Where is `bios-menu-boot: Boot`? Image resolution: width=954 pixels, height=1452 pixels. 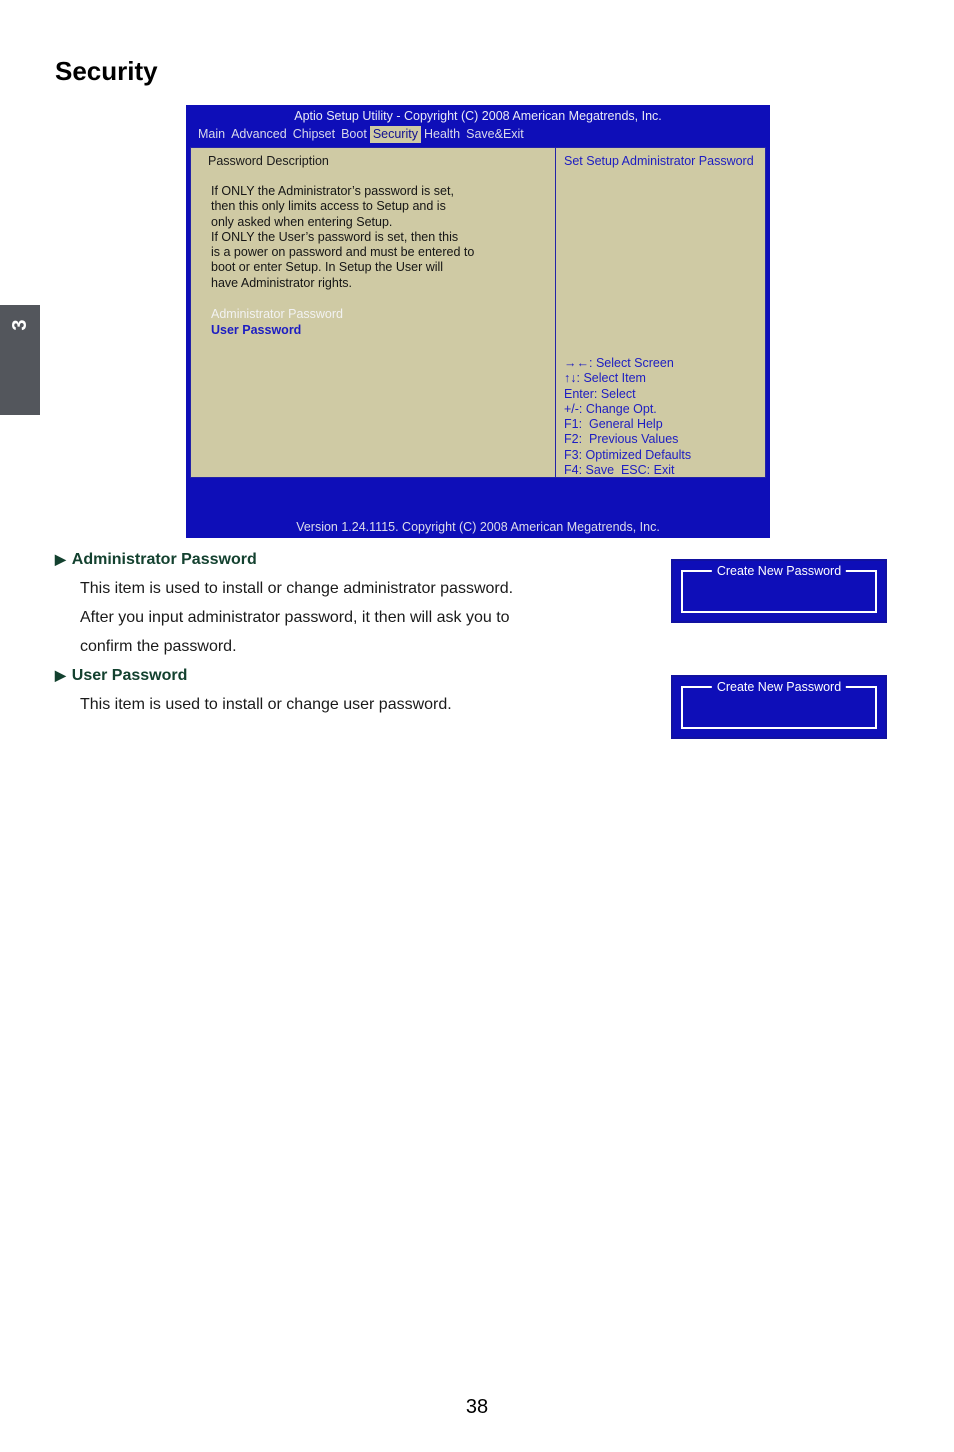
bios-menu-boot: Boot is located at coordinates (354, 134).